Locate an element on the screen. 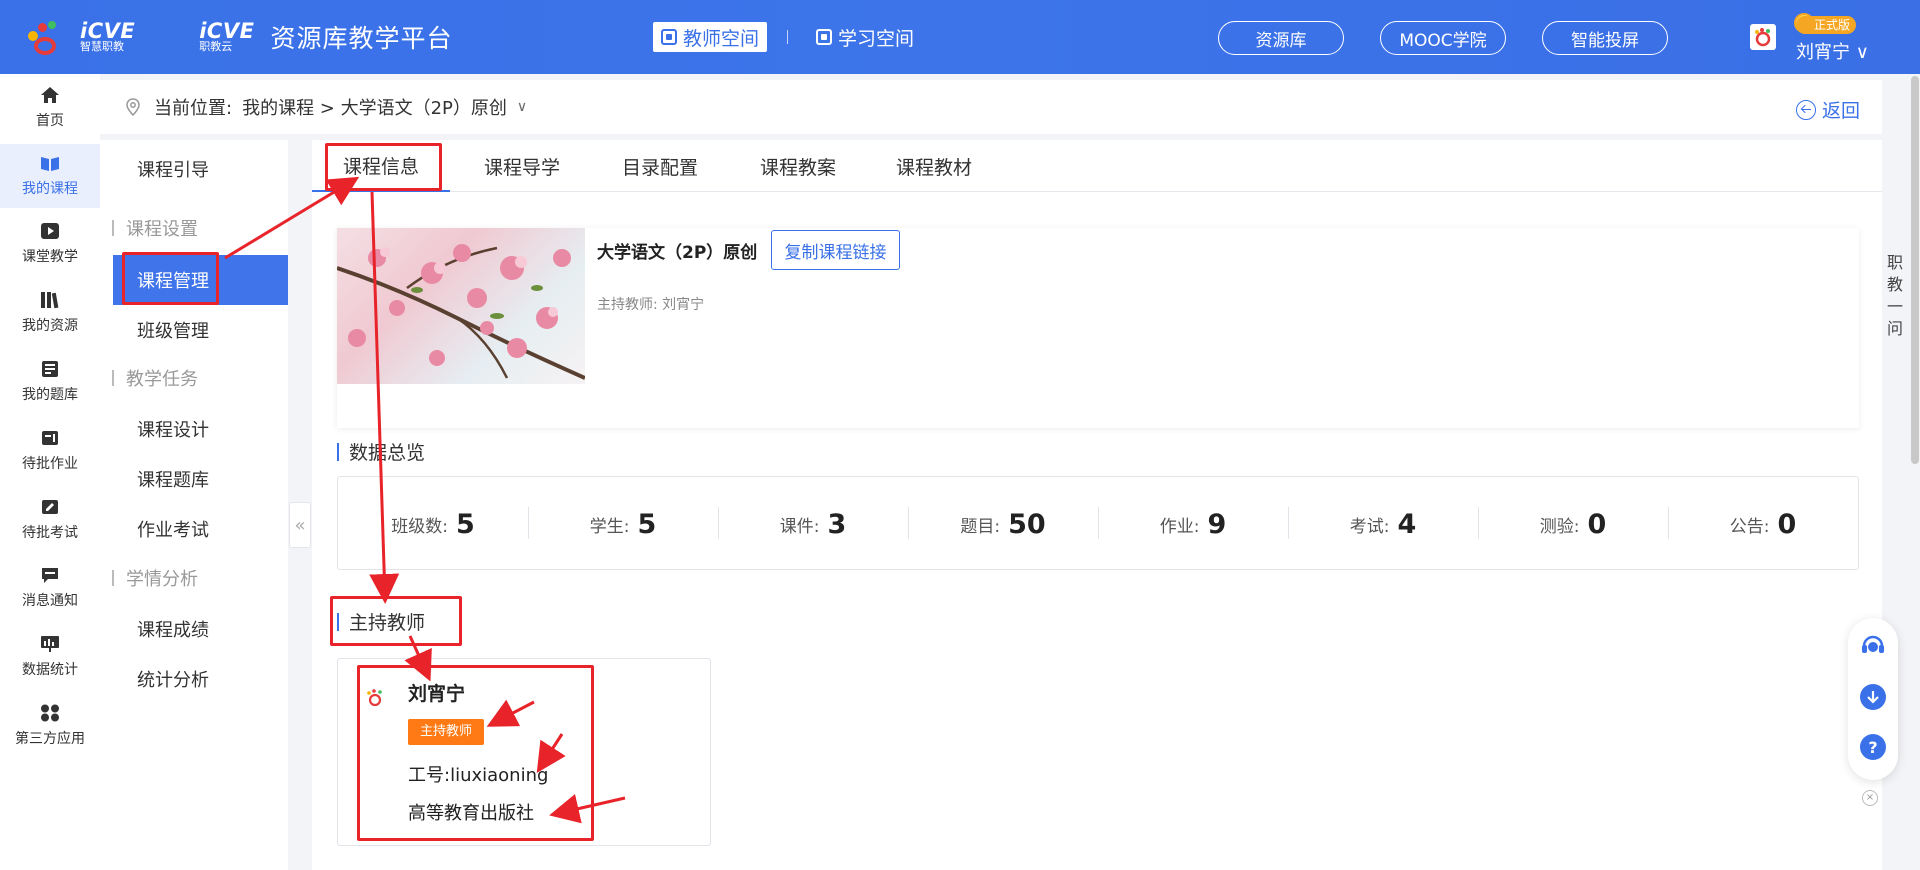  sidebar-item-statistics: 统计分析 is located at coordinates (200, 679).